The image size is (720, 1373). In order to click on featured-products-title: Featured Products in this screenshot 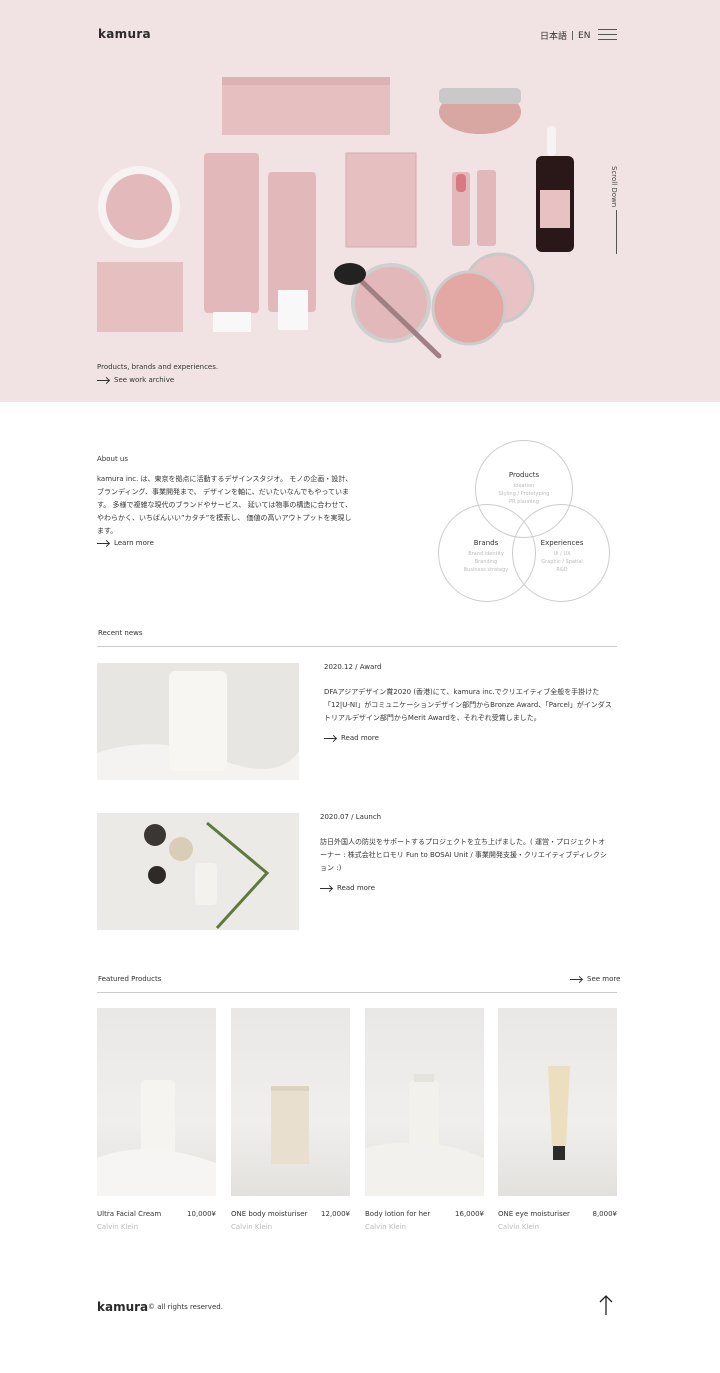, I will do `click(130, 979)`.